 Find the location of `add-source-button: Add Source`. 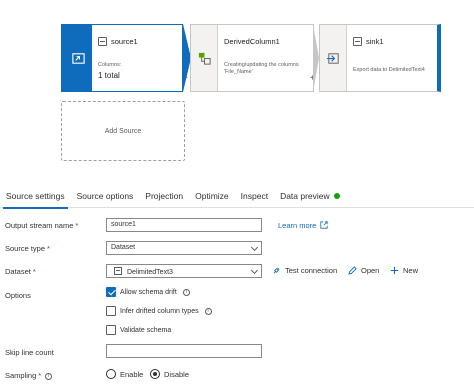

add-source-button: Add Source is located at coordinates (123, 131).